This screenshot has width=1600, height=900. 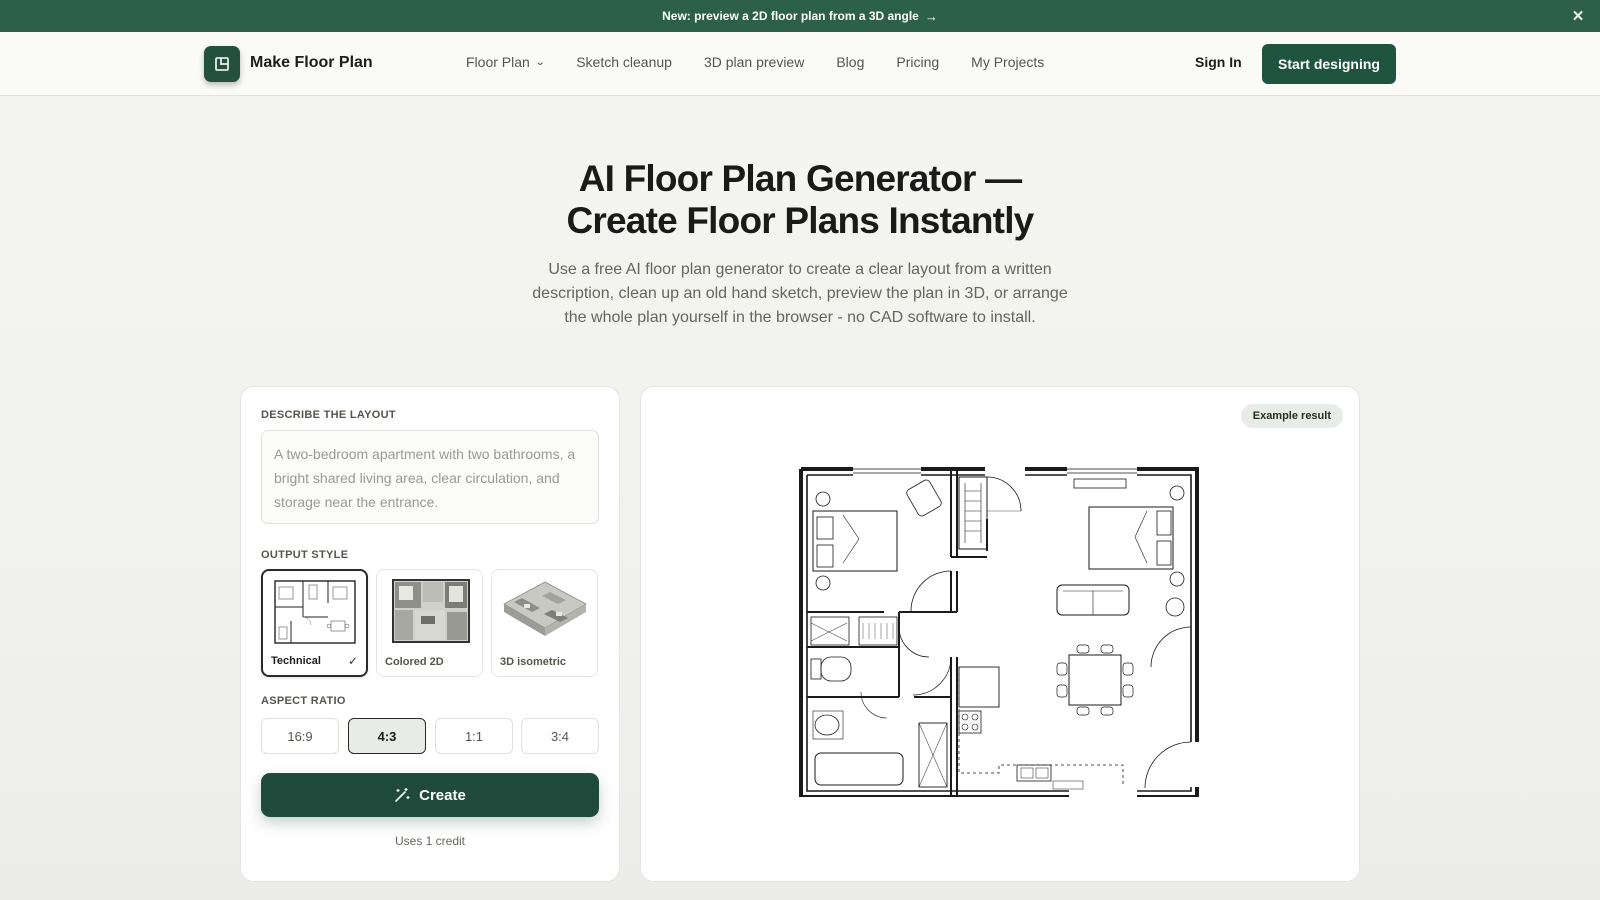 I want to click on output-style-label: OUTPUT STYLE, so click(x=305, y=555).